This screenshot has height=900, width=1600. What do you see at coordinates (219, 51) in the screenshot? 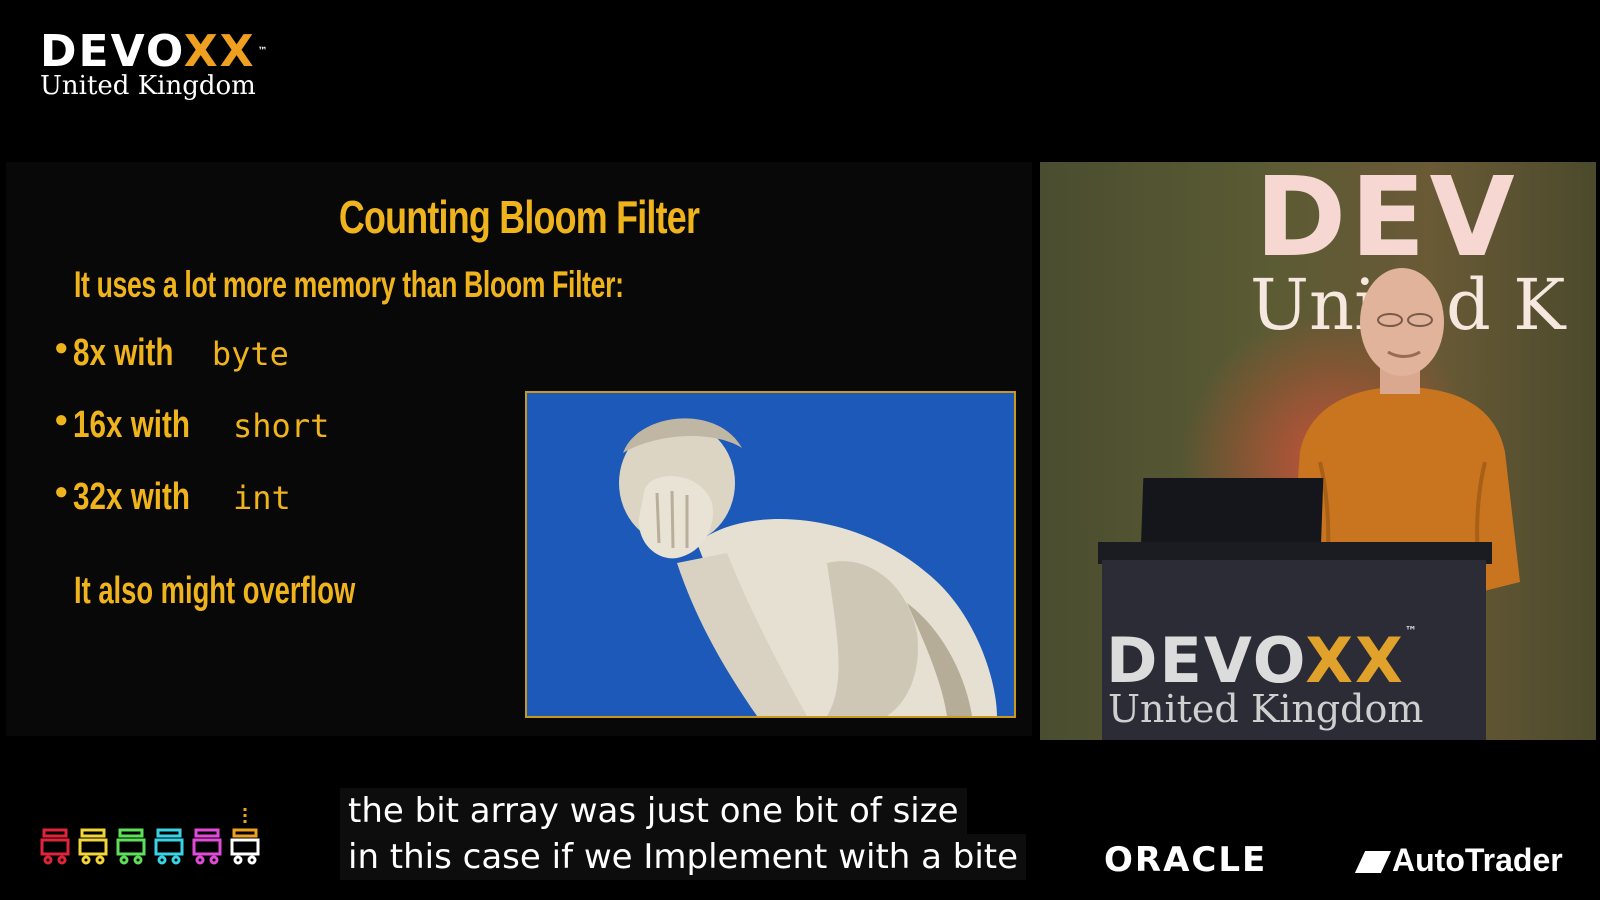
I see `logo-word-xx: XX` at bounding box center [219, 51].